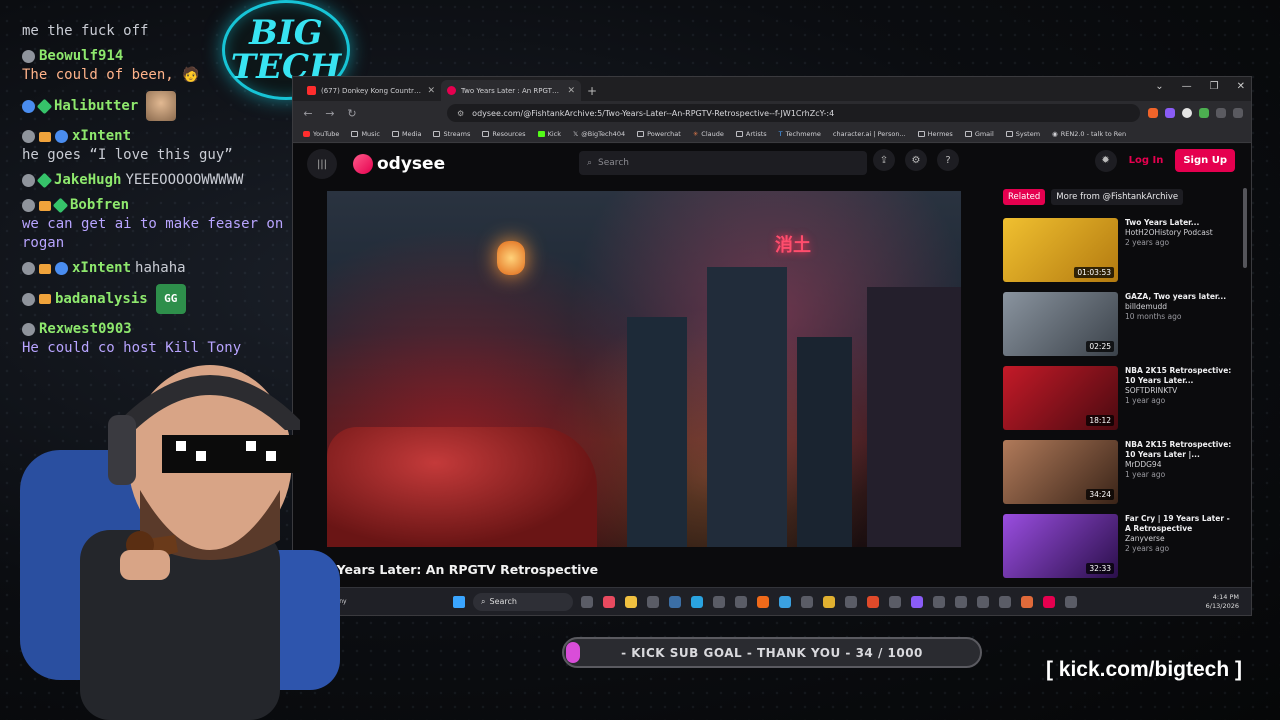 The height and width of the screenshot is (720, 1280). What do you see at coordinates (873, 601) in the screenshot?
I see `brave-icon` at bounding box center [873, 601].